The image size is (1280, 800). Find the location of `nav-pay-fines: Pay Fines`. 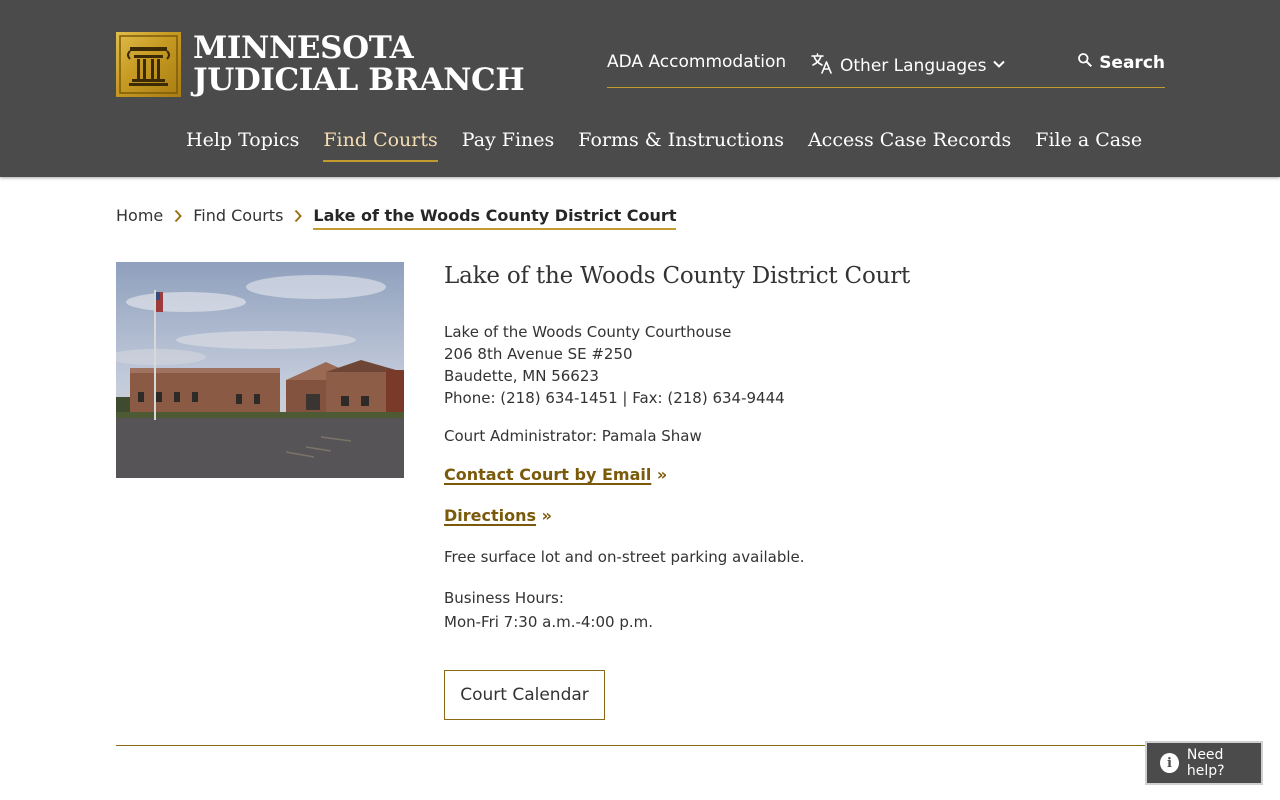

nav-pay-fines: Pay Fines is located at coordinates (508, 144).